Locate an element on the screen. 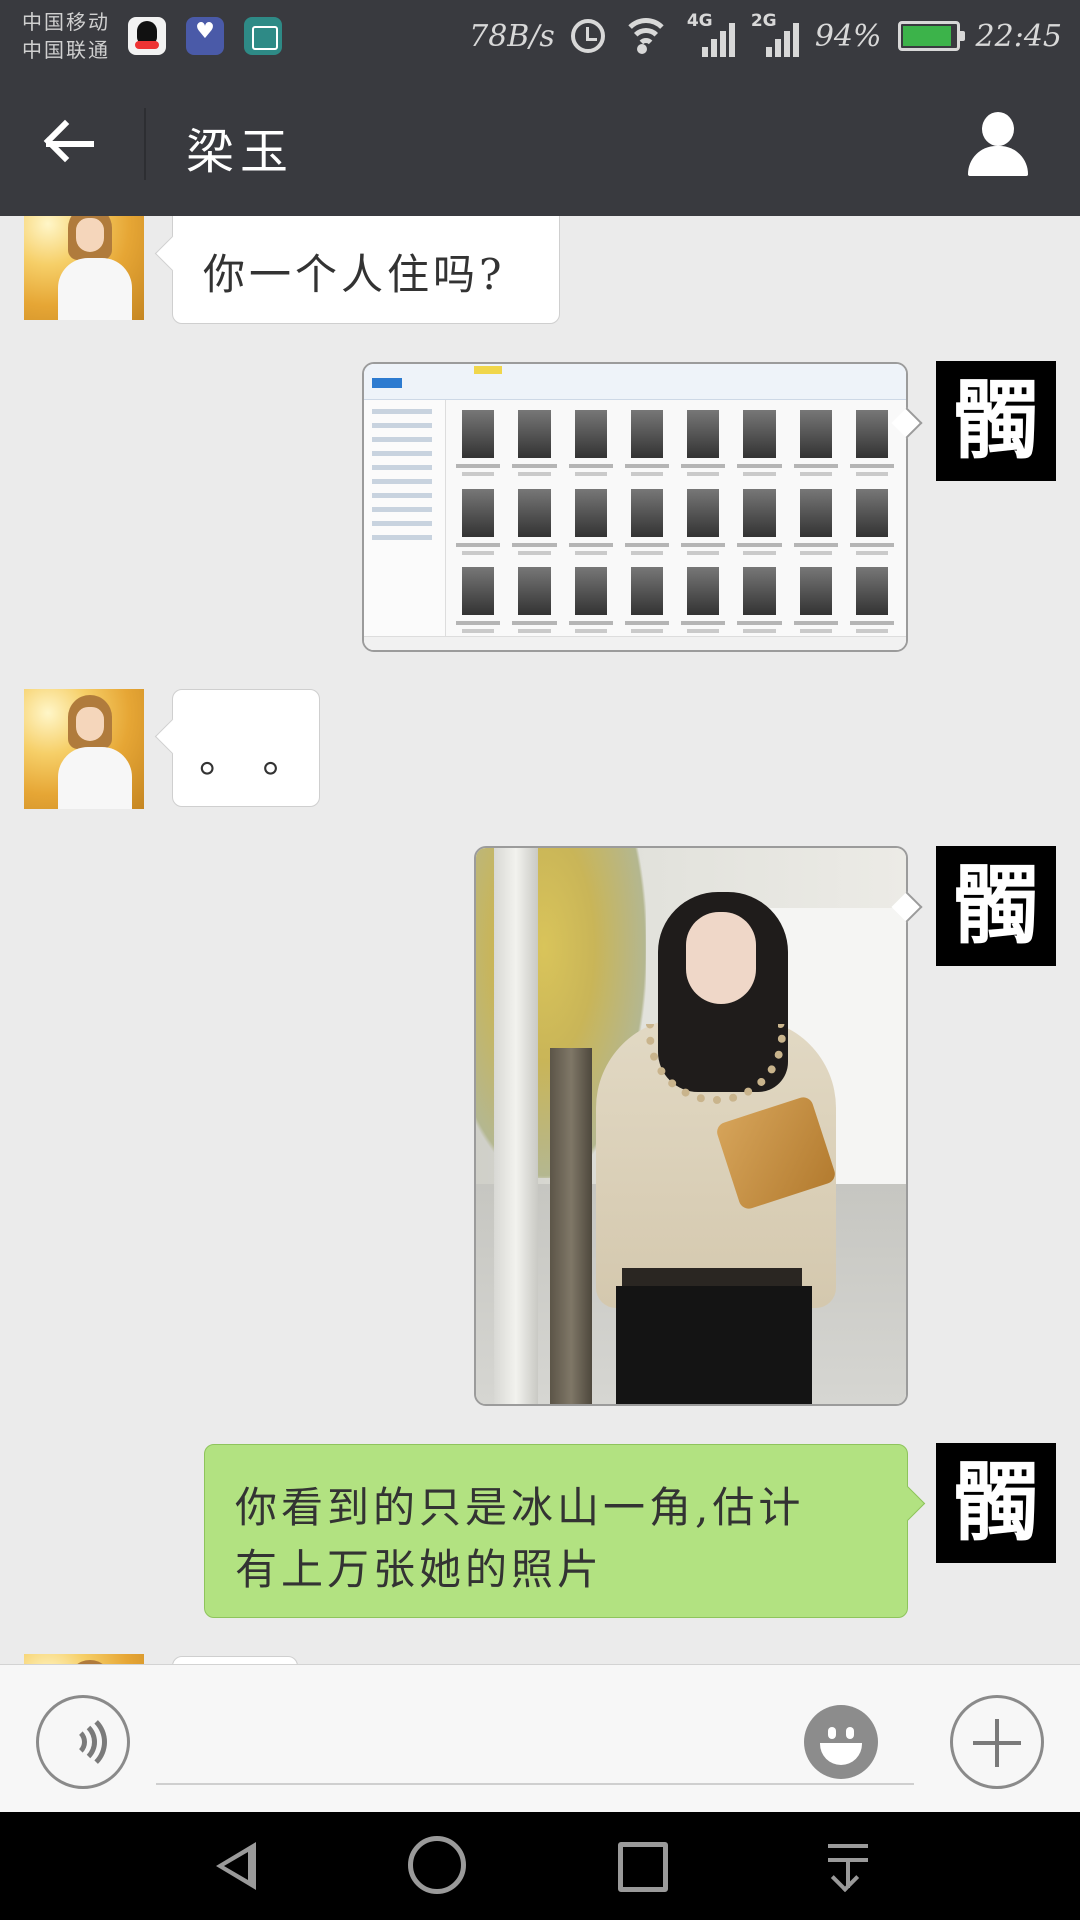 This screenshot has width=1080, height=1920. status-bar: 中国移动 中国联通 78B/s 4G 2G 94% 22:45 is located at coordinates (540, 36).